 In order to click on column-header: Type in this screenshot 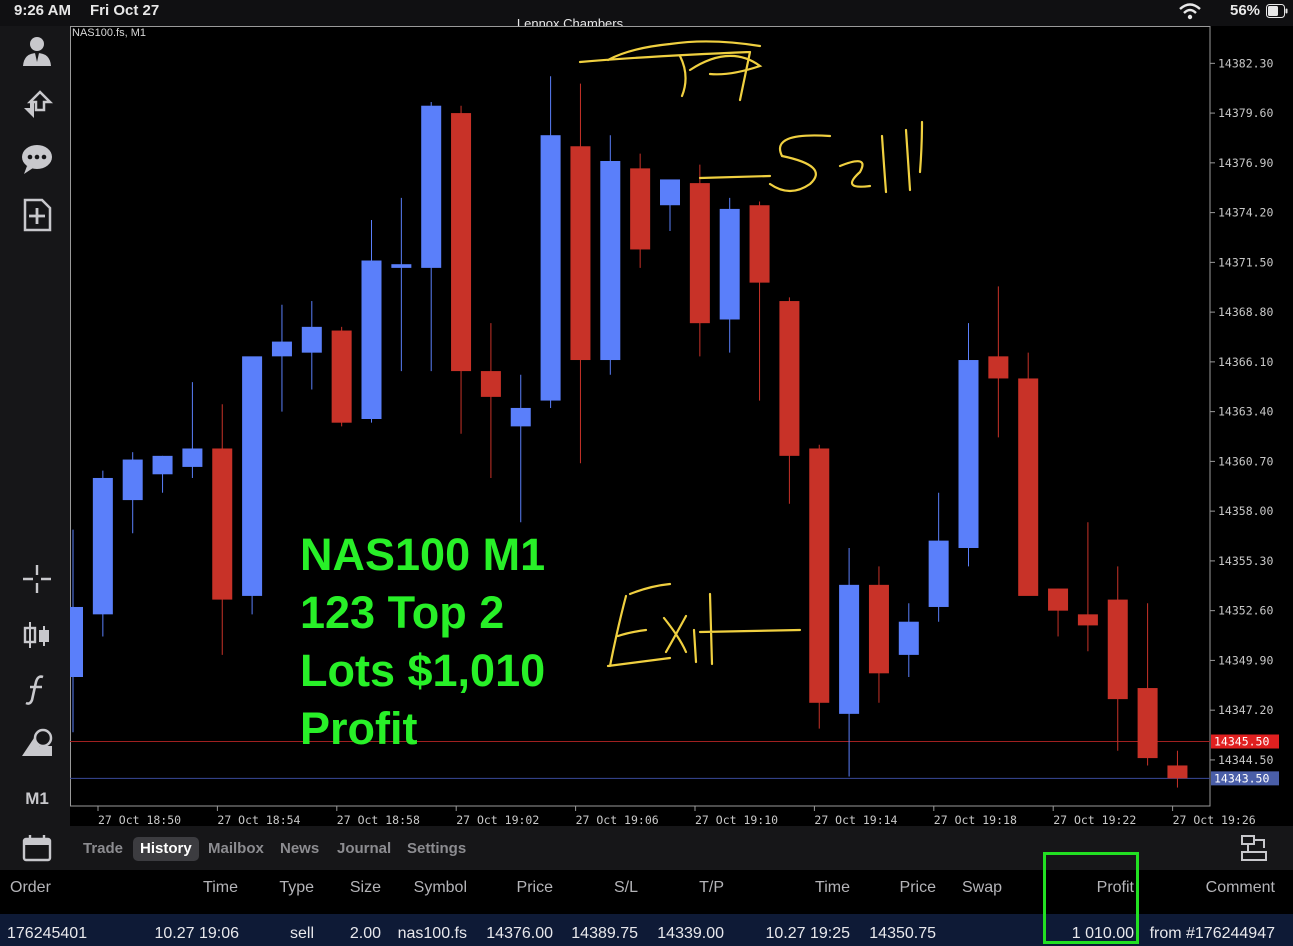, I will do `click(296, 888)`.